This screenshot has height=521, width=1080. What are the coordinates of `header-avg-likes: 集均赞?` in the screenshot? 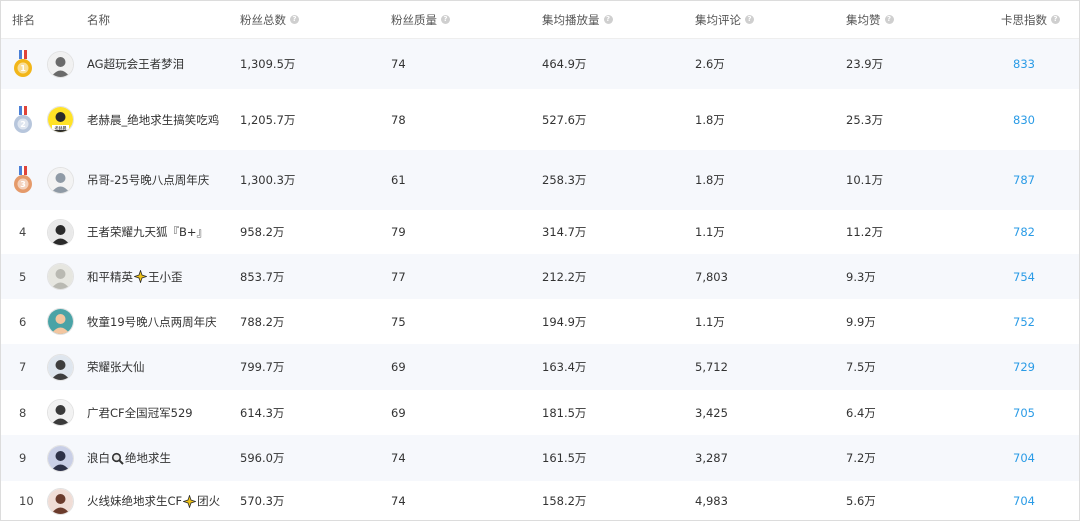 It's located at (870, 19).